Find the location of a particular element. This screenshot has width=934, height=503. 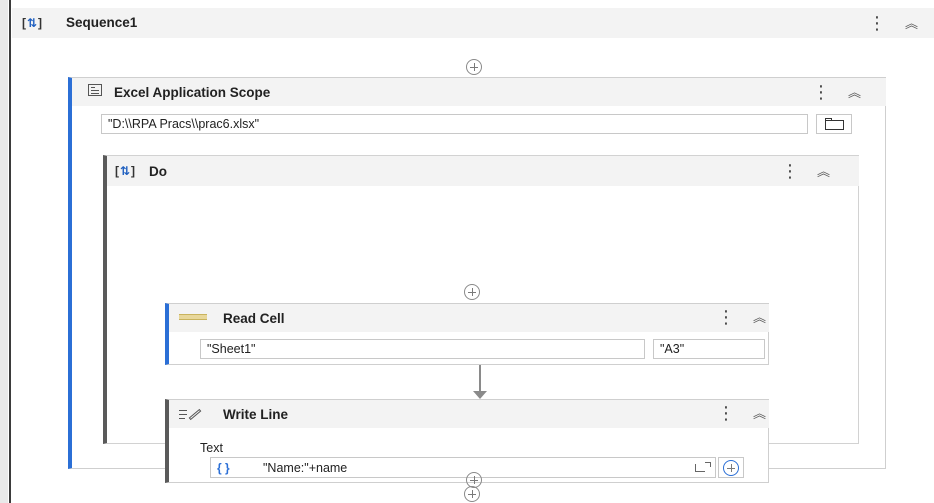

workspace-edge-line is located at coordinates (10, 251).